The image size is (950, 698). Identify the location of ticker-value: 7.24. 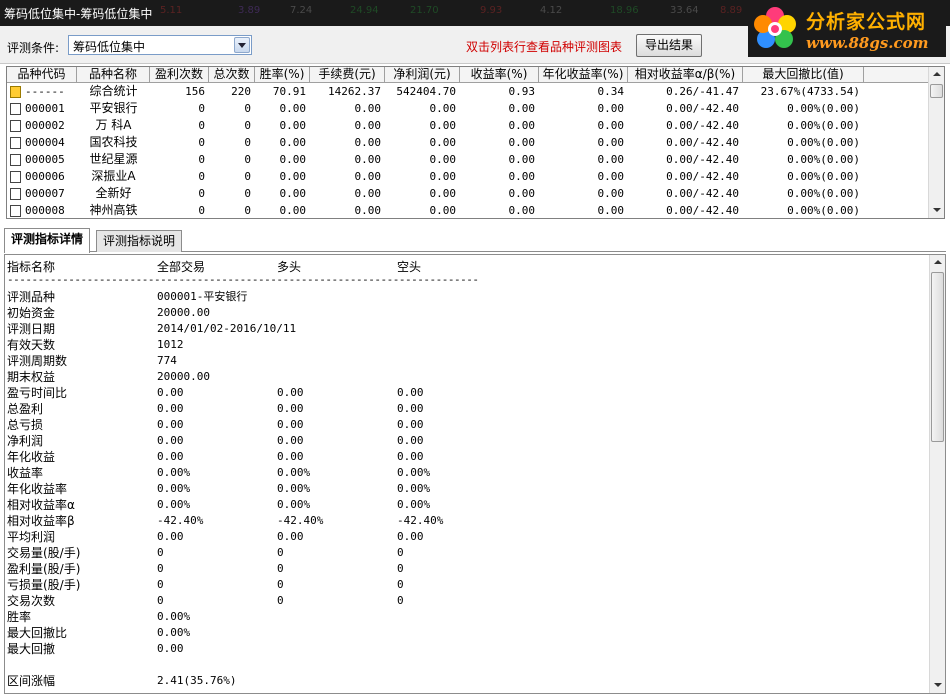
(301, 10).